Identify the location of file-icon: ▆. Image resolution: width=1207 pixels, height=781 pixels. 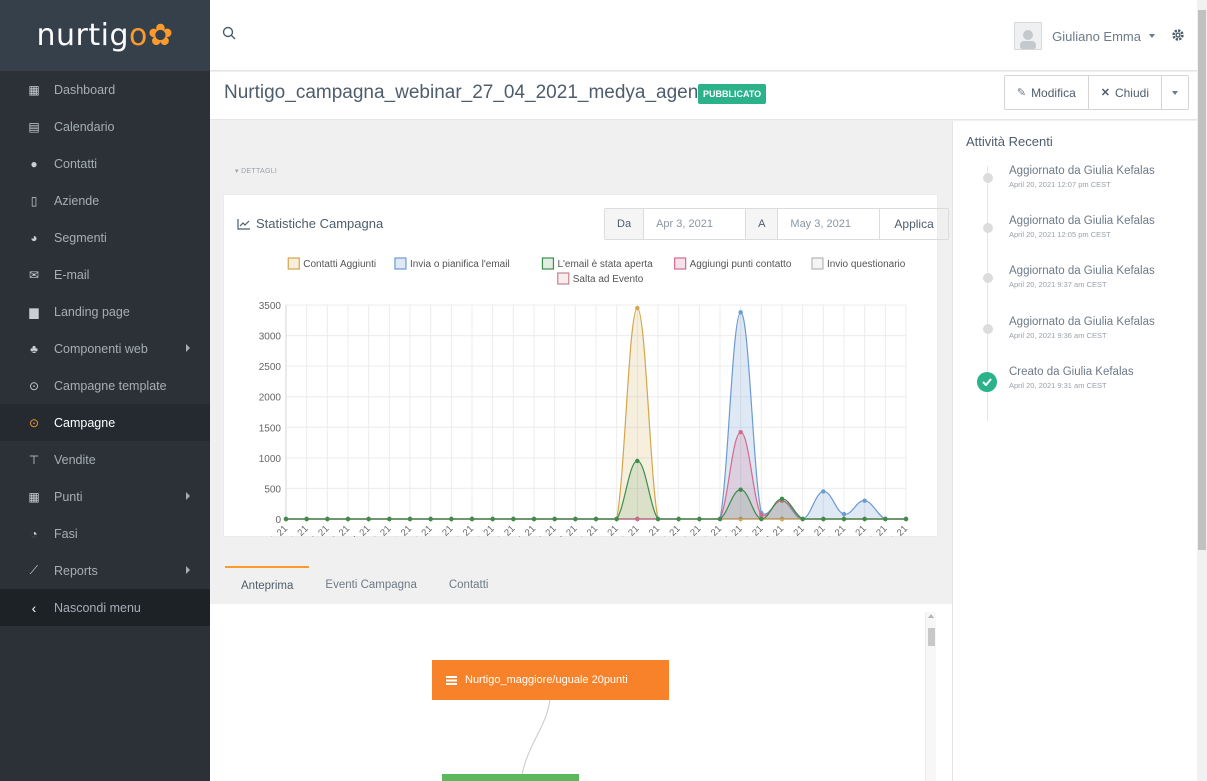
(34, 311).